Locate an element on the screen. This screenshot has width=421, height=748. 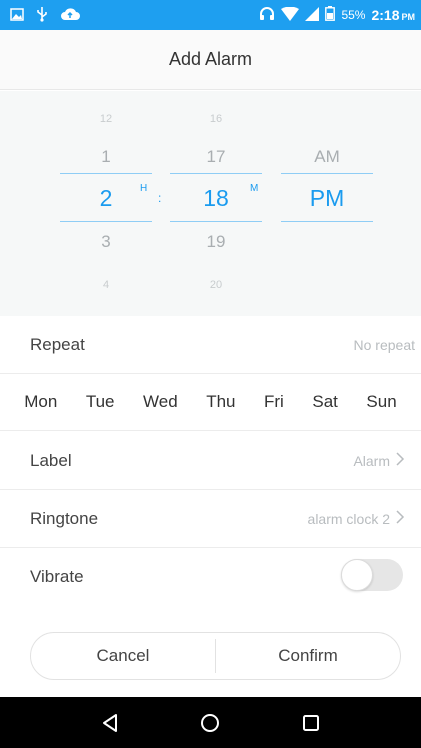
wifi-icon is located at coordinates (290, 15).